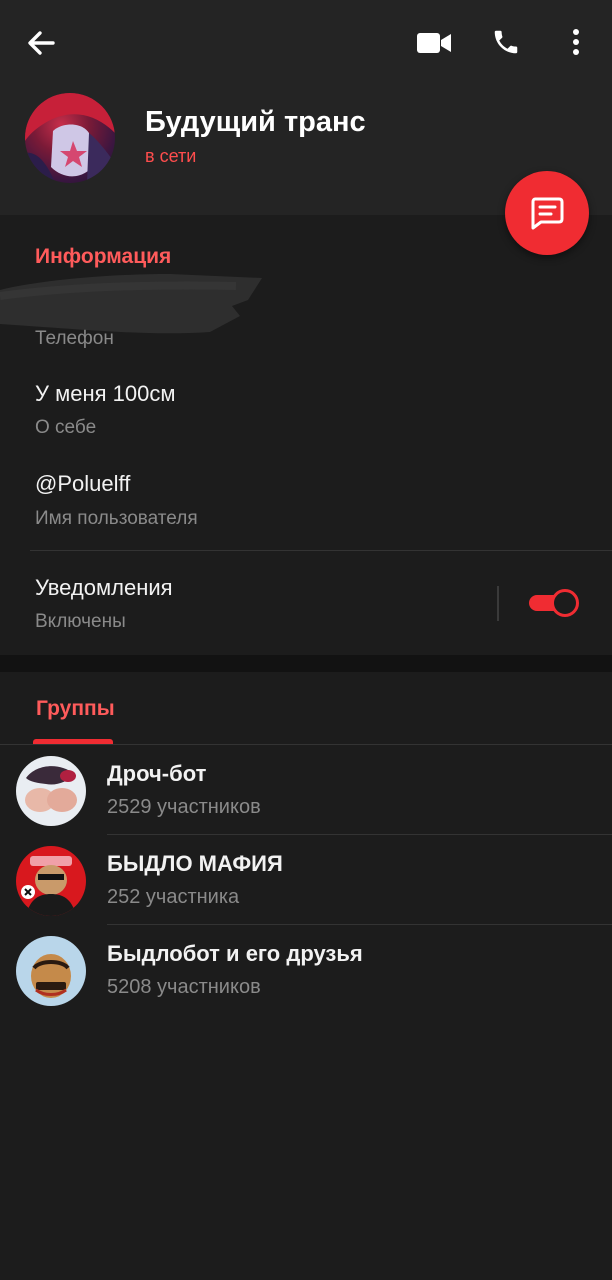  Describe the element at coordinates (131, 304) in the screenshot. I see `redaction-scribble` at that location.